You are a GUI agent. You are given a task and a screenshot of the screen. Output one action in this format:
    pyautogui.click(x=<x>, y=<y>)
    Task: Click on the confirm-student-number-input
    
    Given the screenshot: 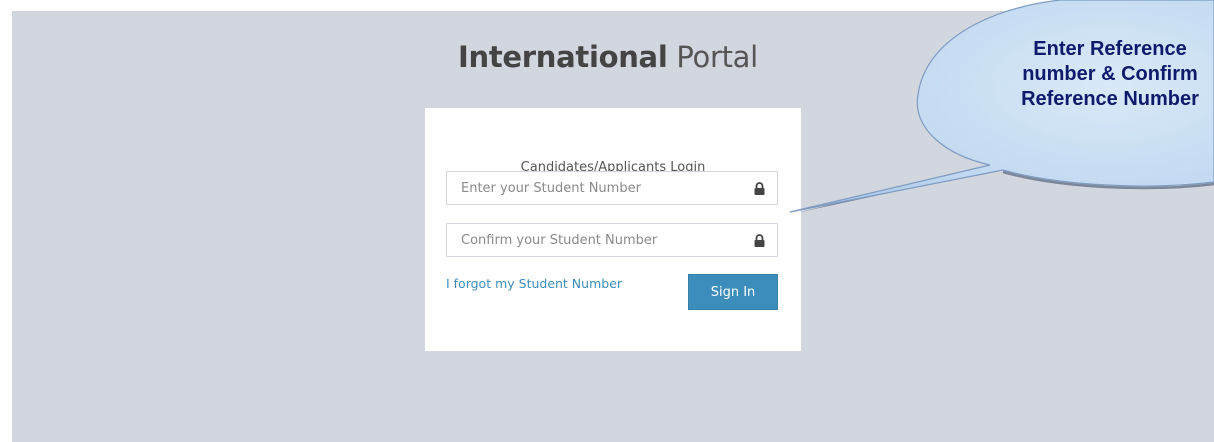 What is the action you would take?
    pyautogui.click(x=599, y=240)
    